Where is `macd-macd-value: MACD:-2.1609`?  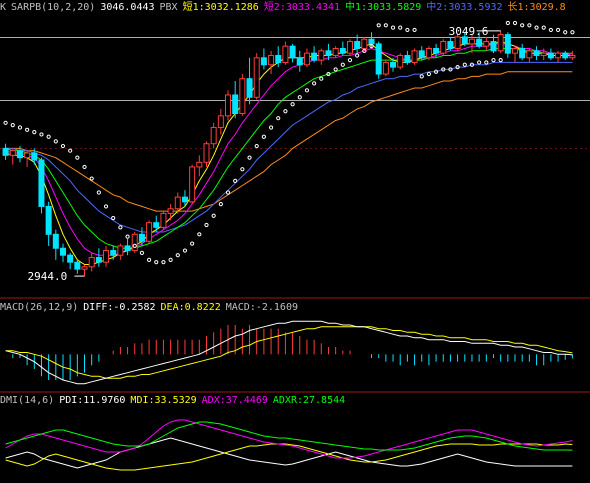 macd-macd-value: MACD:-2.1609 is located at coordinates (261, 307).